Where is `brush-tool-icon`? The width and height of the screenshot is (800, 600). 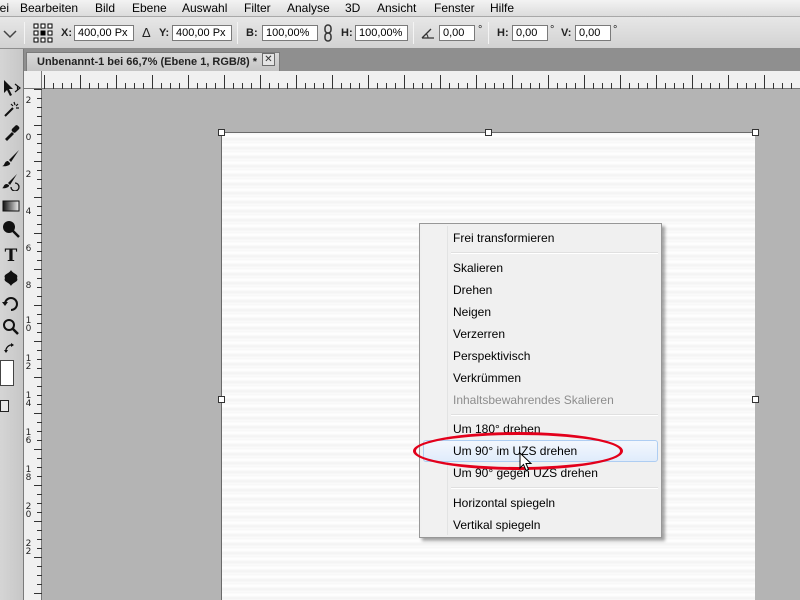 brush-tool-icon is located at coordinates (11, 159).